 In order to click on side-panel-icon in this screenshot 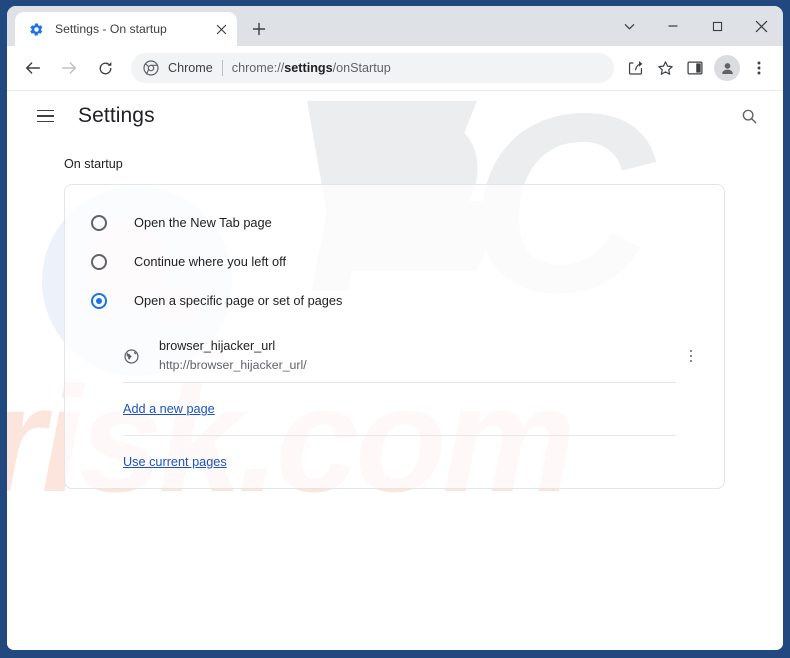, I will do `click(695, 68)`.